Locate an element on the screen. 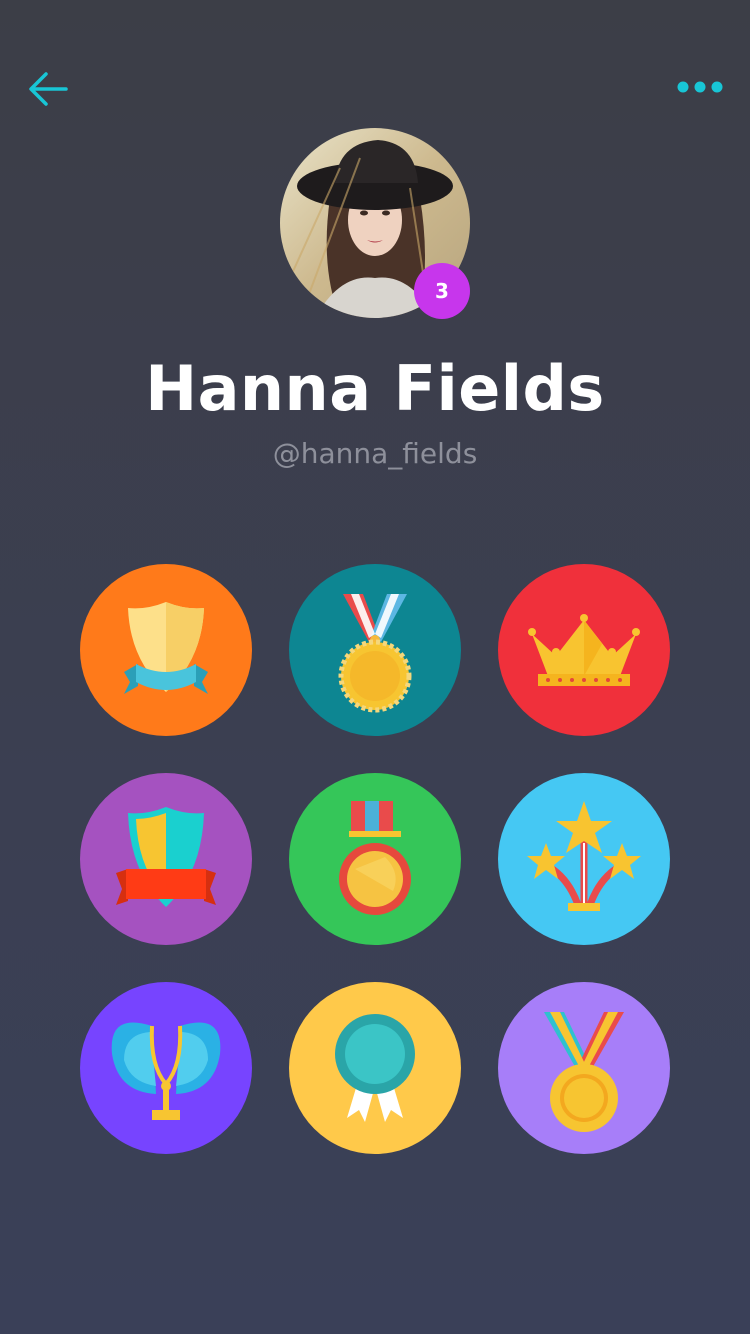  crown-icon is located at coordinates (584, 650).